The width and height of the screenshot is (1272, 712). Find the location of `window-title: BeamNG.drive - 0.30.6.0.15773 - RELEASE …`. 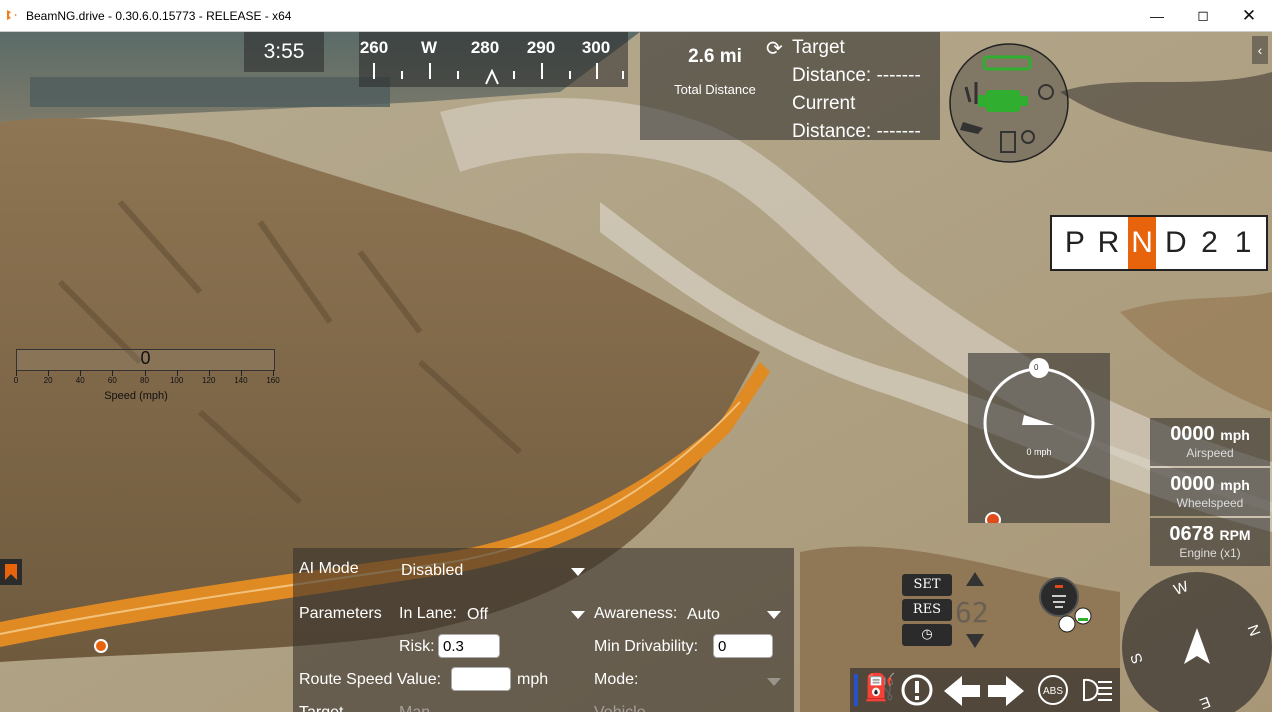

window-title: BeamNG.drive - 0.30.6.0.15773 - RELEASE … is located at coordinates (159, 16).